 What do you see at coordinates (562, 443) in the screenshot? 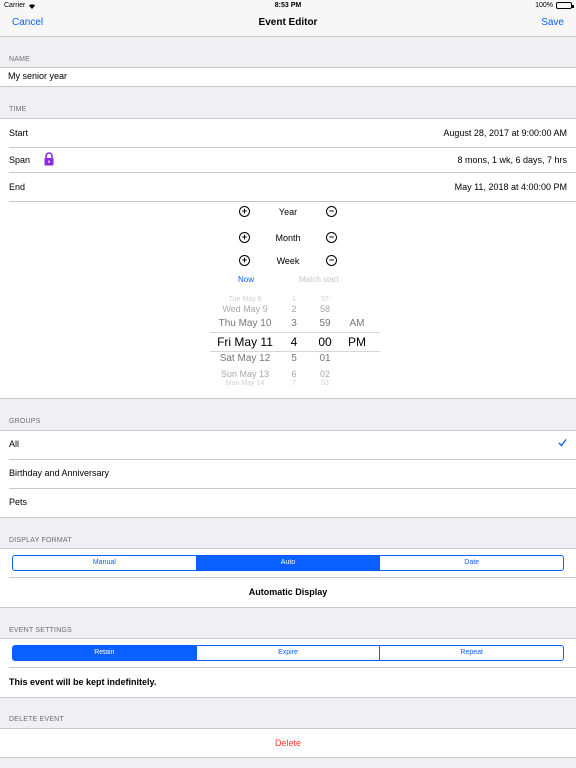
I see `checkmark-icon` at bounding box center [562, 443].